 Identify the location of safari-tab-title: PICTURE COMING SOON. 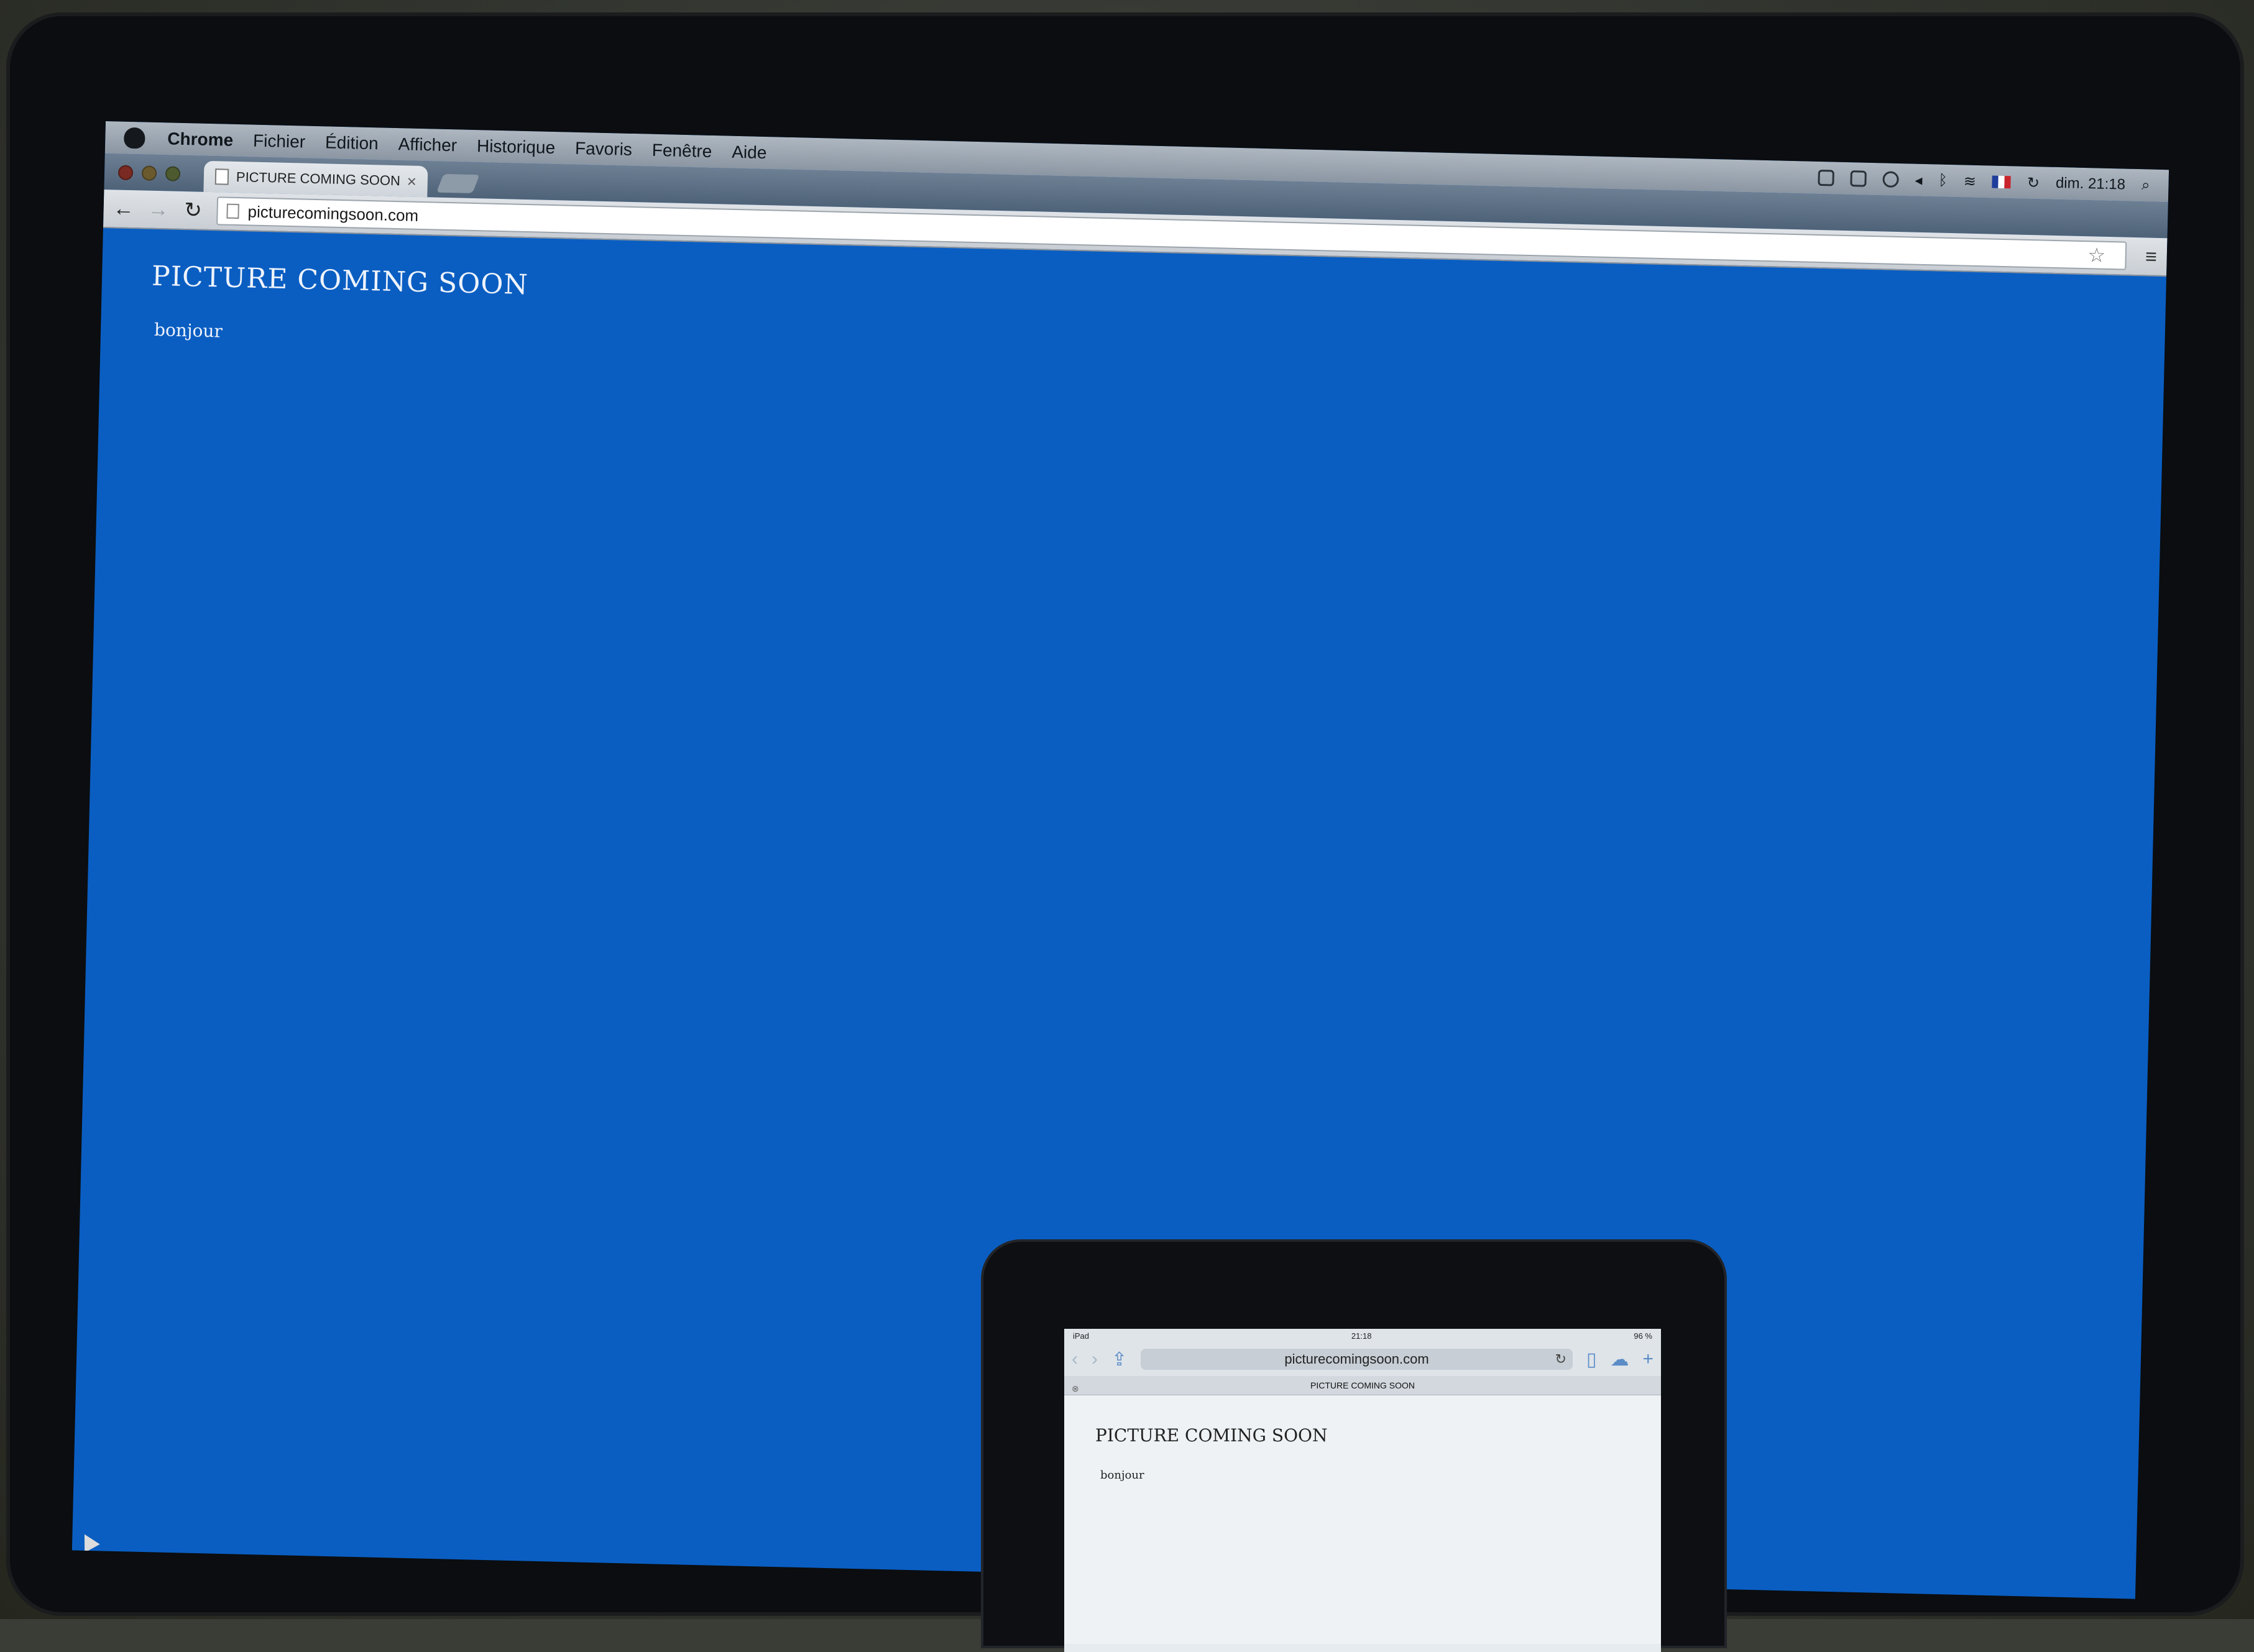
(1362, 1385).